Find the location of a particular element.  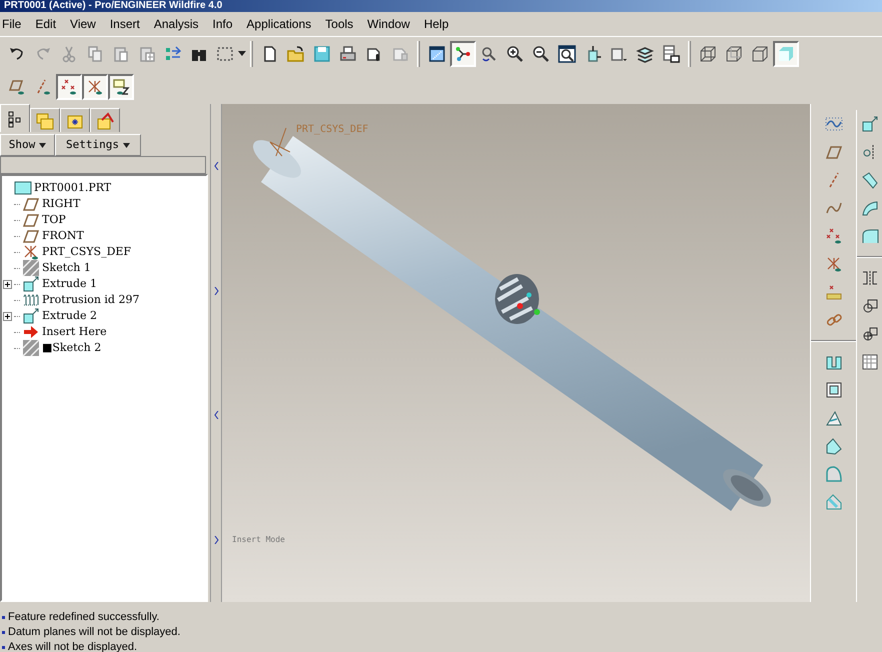

star-folder-tab is located at coordinates (75, 120).